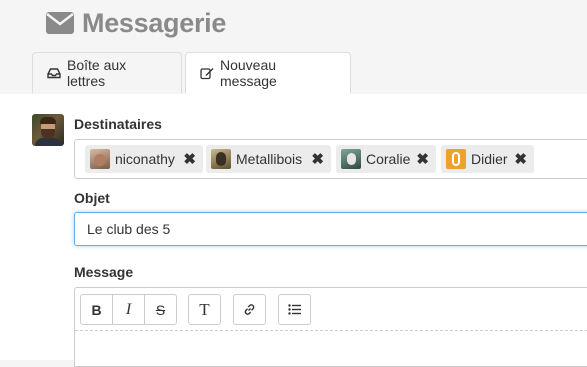 Image resolution: width=587 pixels, height=367 pixels. What do you see at coordinates (331, 330) in the screenshot?
I see `toolbar-divider` at bounding box center [331, 330].